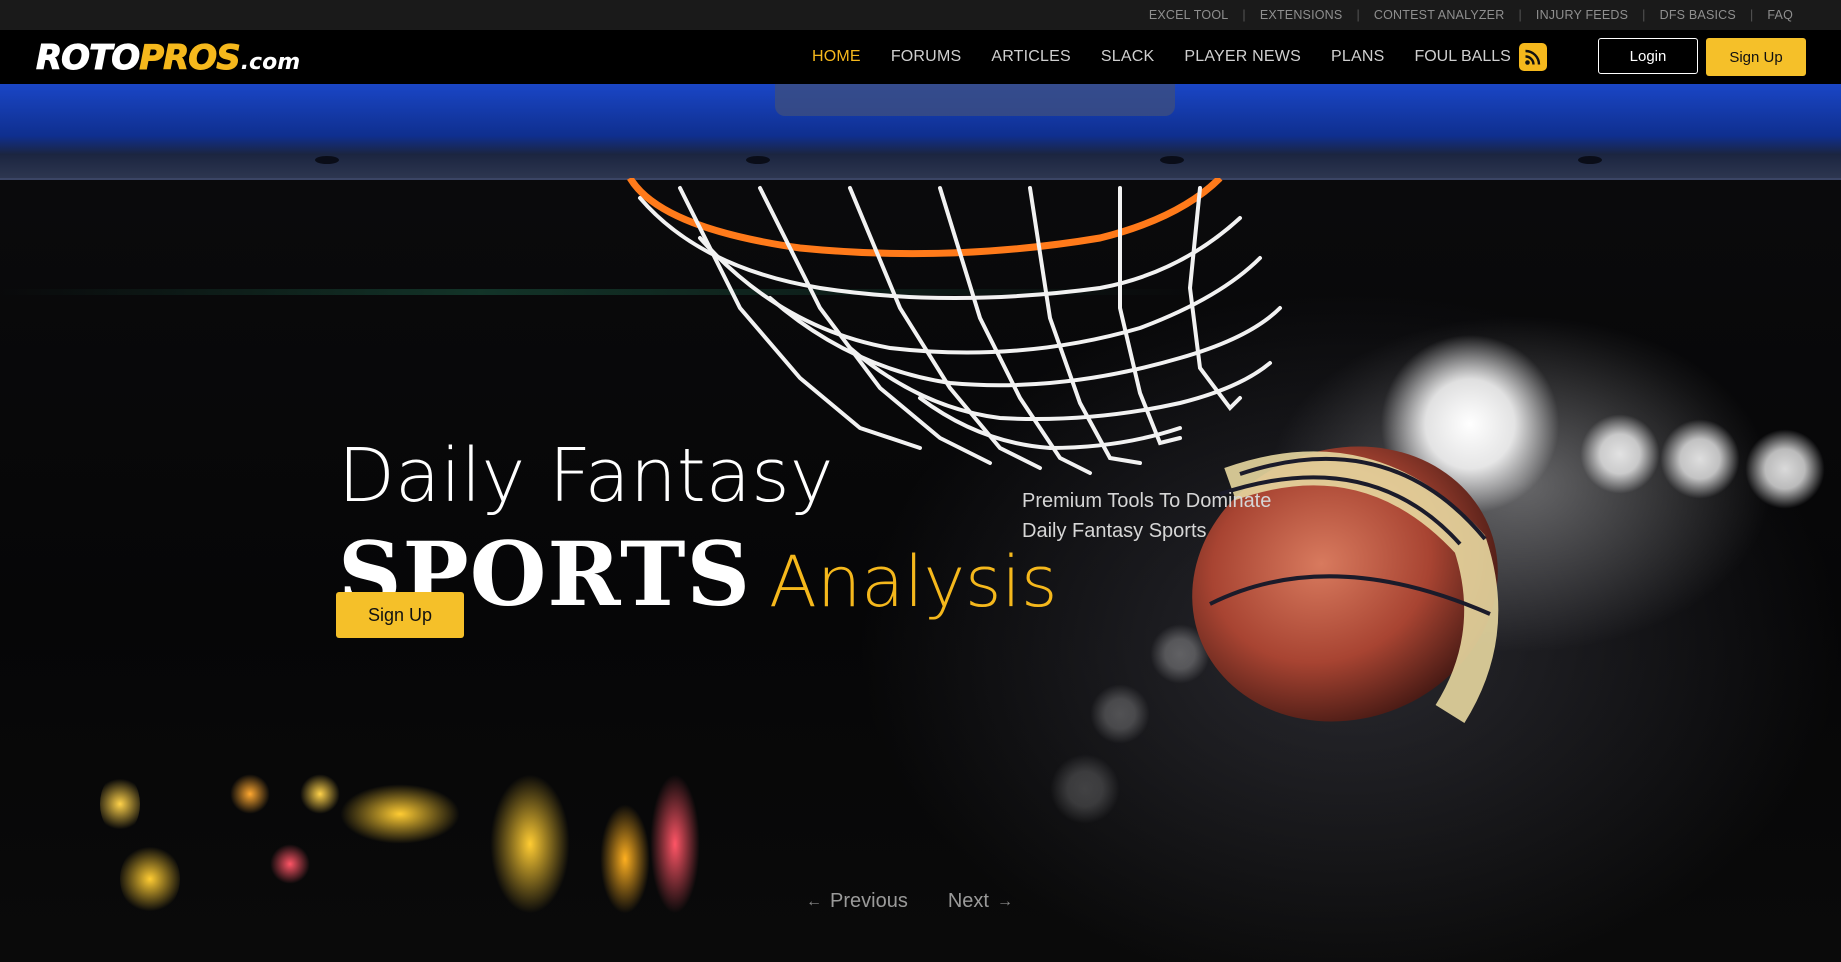 This screenshot has width=1841, height=962. What do you see at coordinates (1301, 15) in the screenshot?
I see `utility-link-extensions: EXTENSIONS` at bounding box center [1301, 15].